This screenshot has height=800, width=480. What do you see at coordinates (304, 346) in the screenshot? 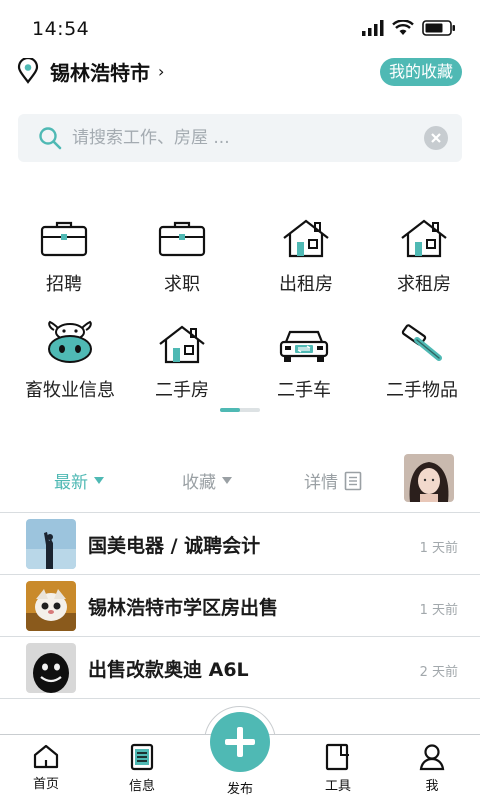
I see `car-icon` at bounding box center [304, 346].